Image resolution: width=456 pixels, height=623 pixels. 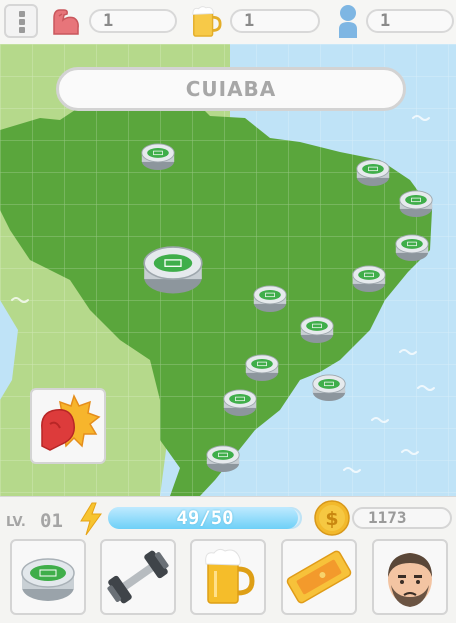 I want to click on level-value: 01, so click(x=51, y=521).